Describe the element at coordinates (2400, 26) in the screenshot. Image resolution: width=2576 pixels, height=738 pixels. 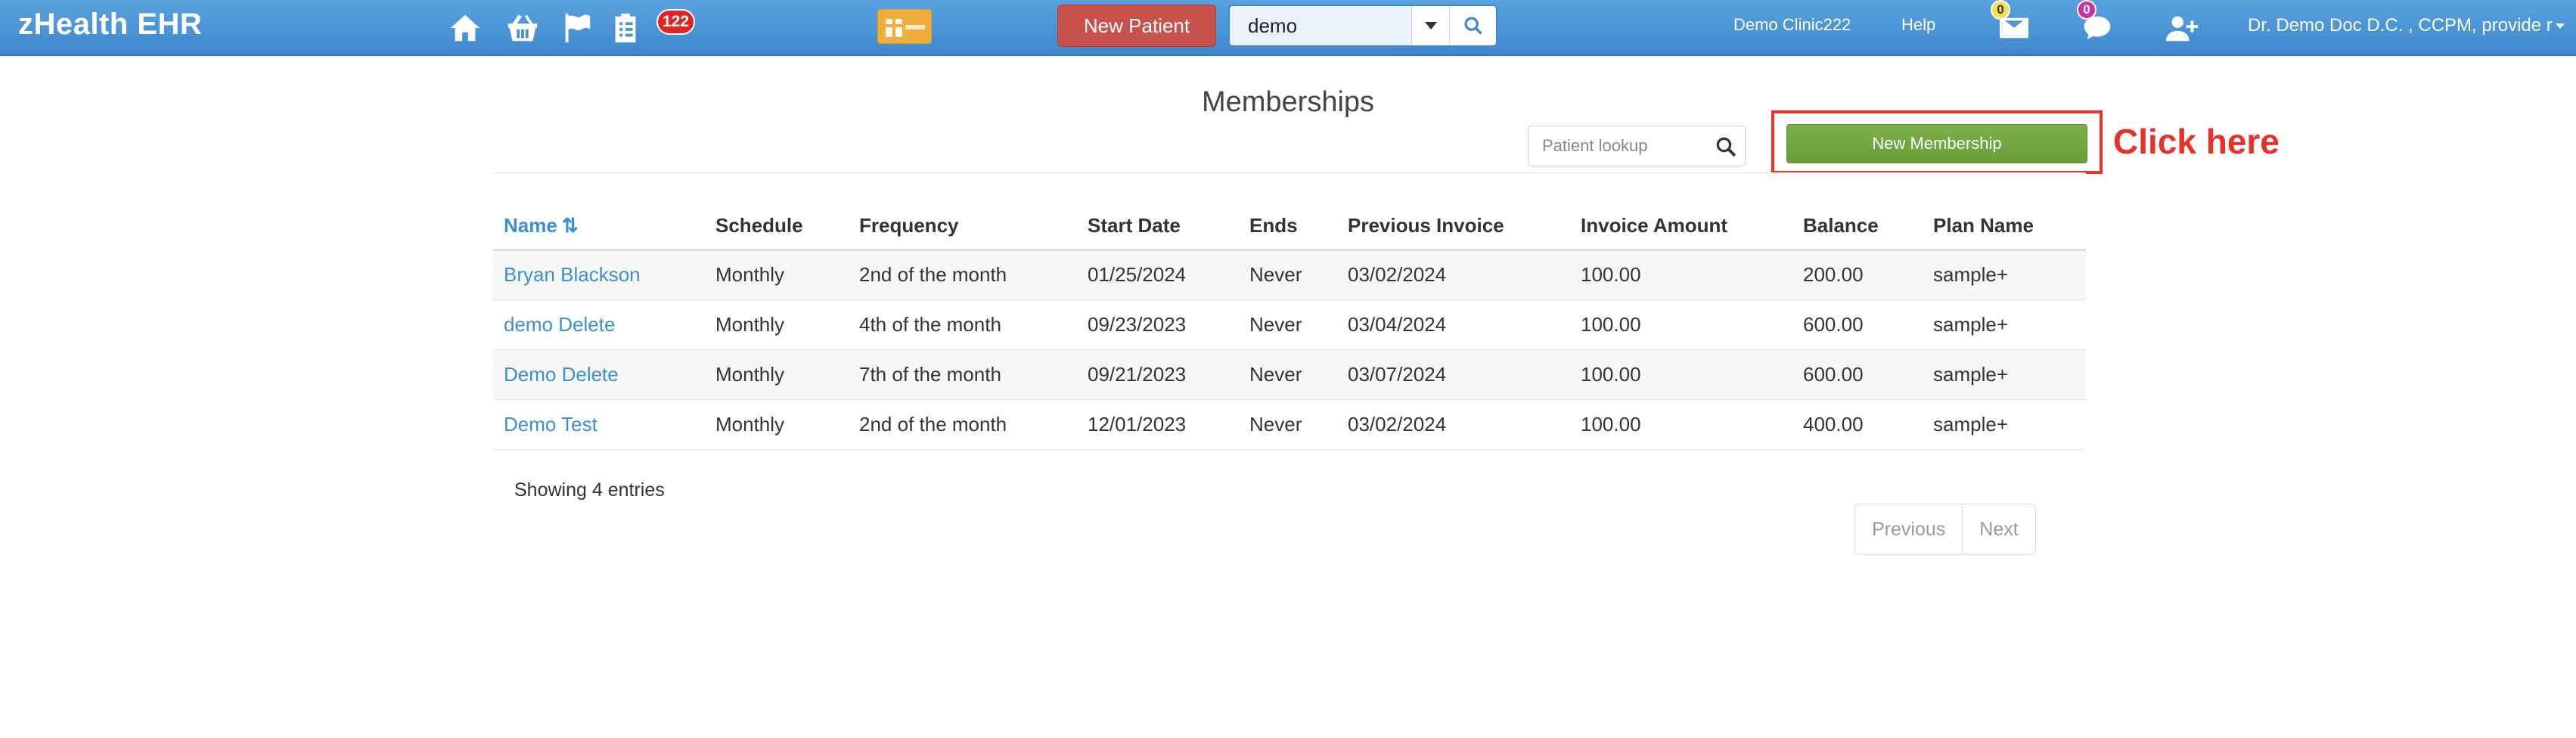
I see `user-name: Dr. Demo Doc D.C. , CCPM, provide r` at that location.